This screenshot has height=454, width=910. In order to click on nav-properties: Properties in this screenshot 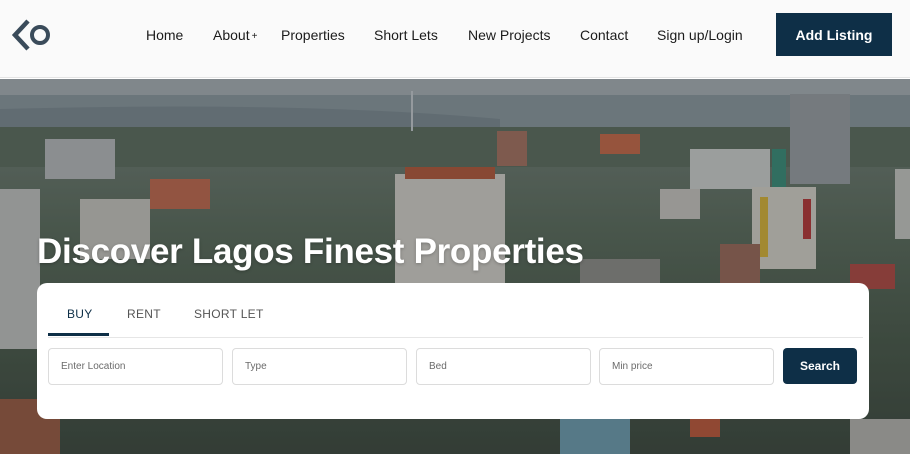, I will do `click(313, 35)`.